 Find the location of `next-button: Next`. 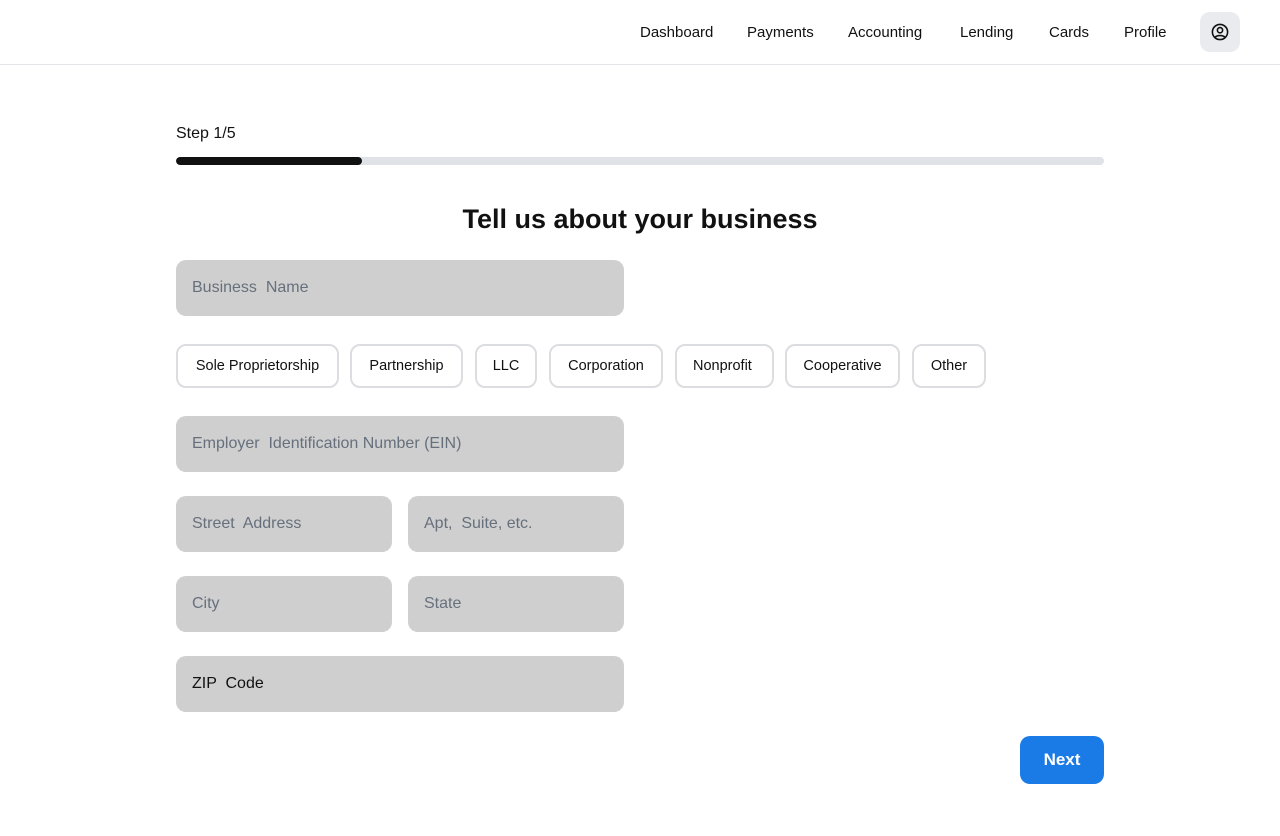

next-button: Next is located at coordinates (1062, 760).